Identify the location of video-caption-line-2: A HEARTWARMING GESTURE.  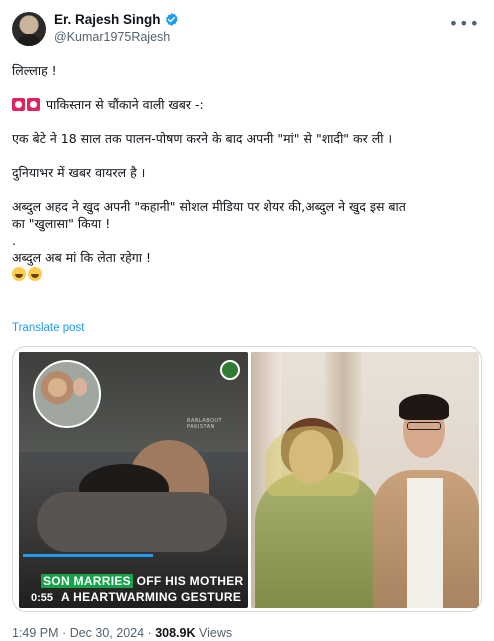
(151, 597).